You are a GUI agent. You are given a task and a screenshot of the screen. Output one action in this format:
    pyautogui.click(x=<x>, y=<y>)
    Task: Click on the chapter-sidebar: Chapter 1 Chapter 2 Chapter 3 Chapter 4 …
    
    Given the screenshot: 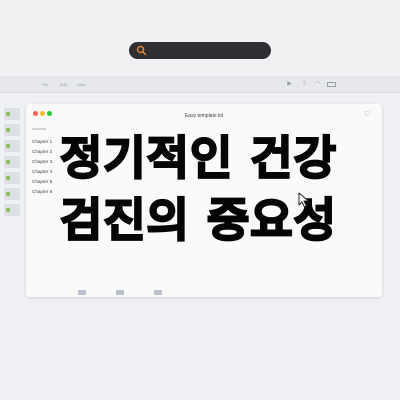 What is the action you would take?
    pyautogui.click(x=42, y=209)
    